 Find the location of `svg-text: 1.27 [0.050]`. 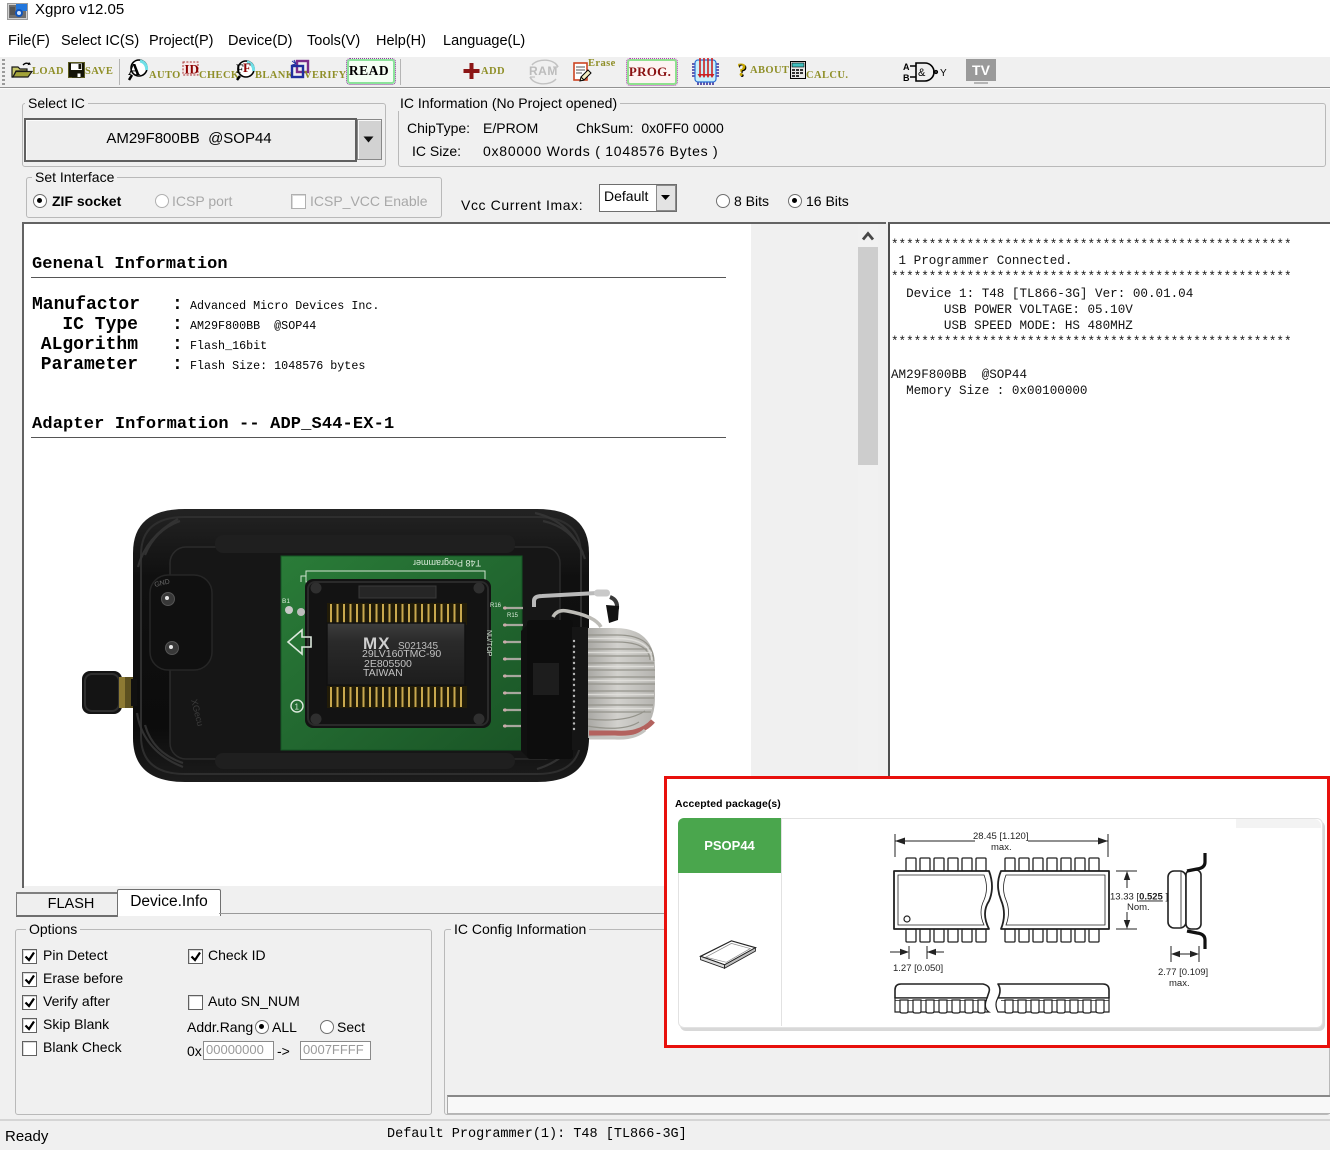

svg-text: 1.27 [0.050] is located at coordinates (918, 968).